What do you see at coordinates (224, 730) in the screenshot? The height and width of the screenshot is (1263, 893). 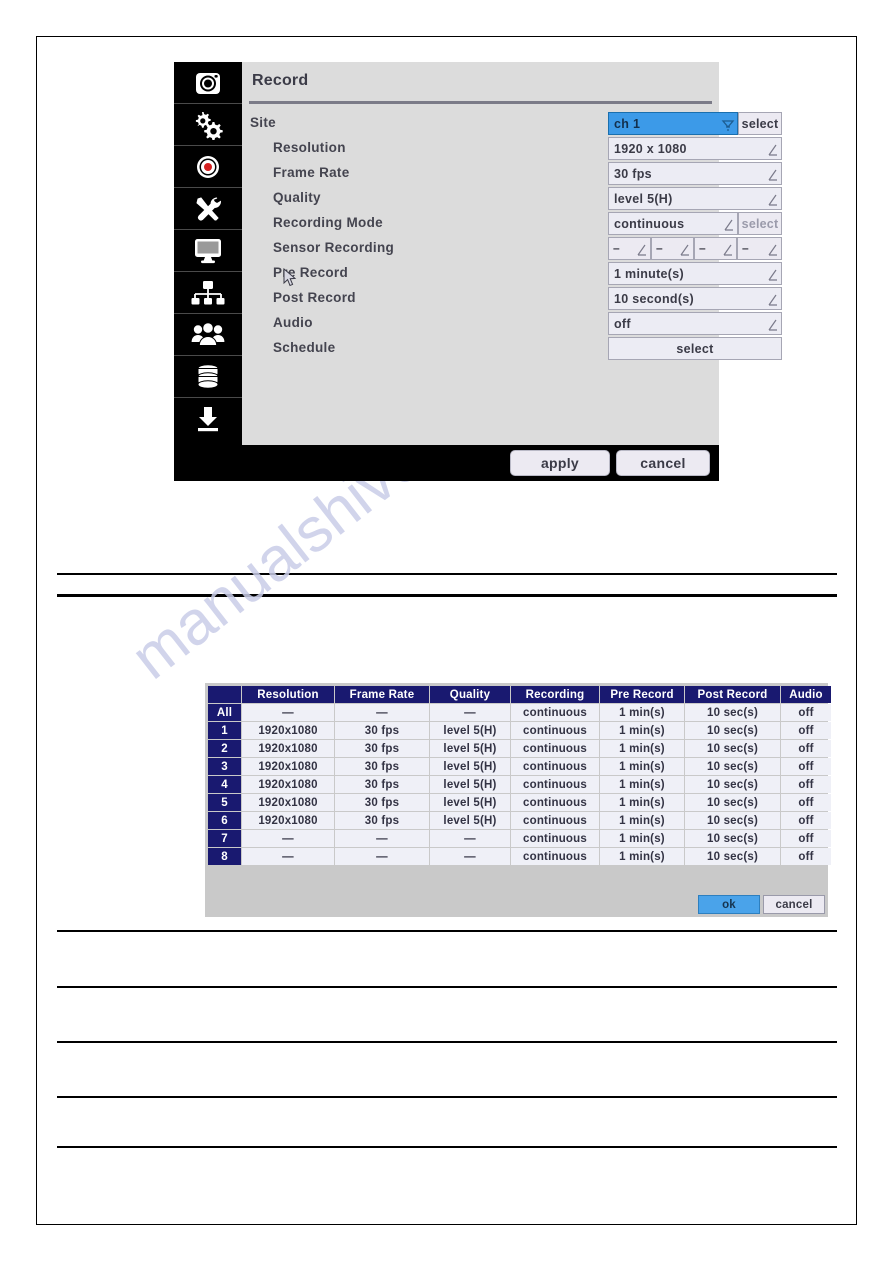 I see `row-channel-label: 1` at bounding box center [224, 730].